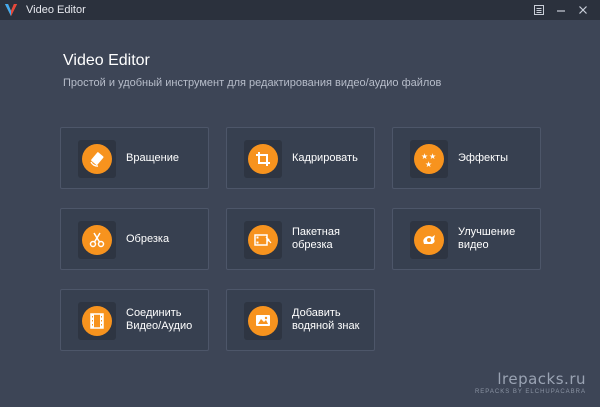 This screenshot has height=407, width=600. I want to click on menu-icon, so click(539, 10).